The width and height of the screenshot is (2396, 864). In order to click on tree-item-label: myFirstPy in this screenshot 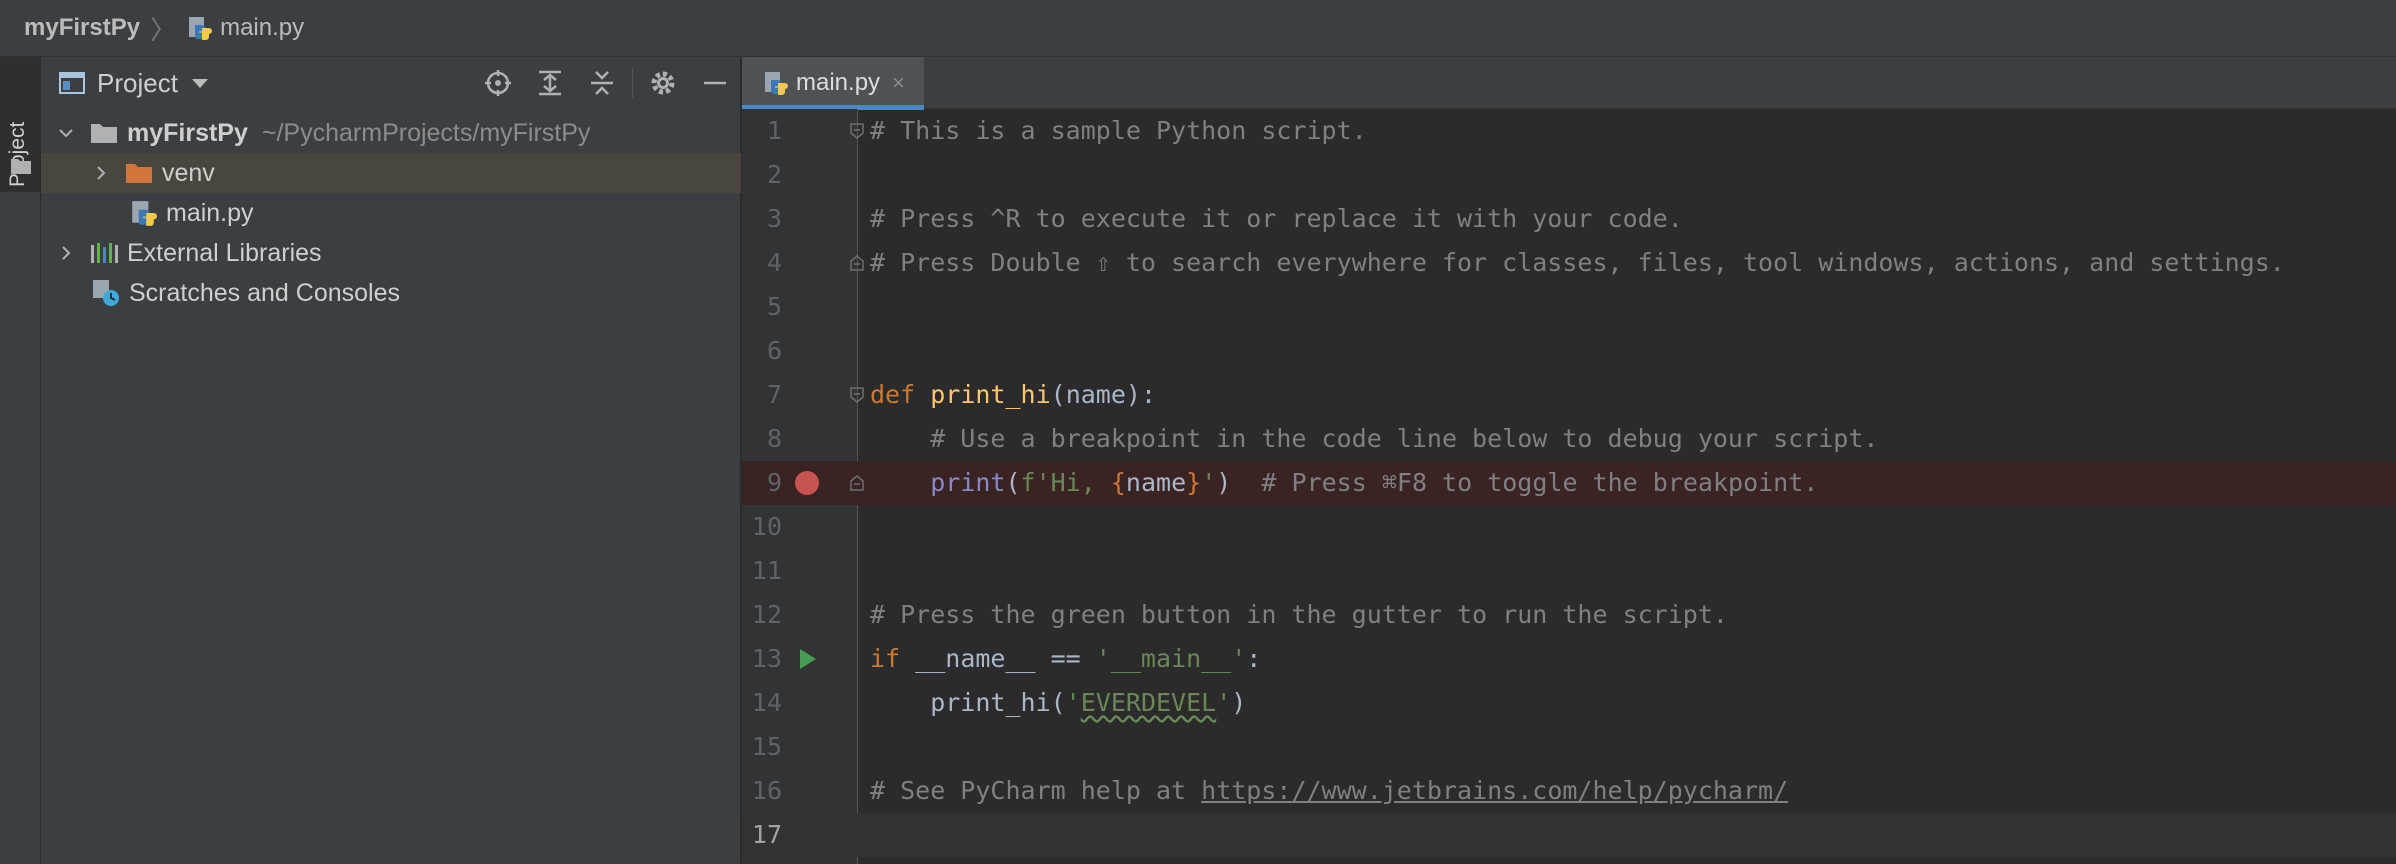, I will do `click(187, 132)`.